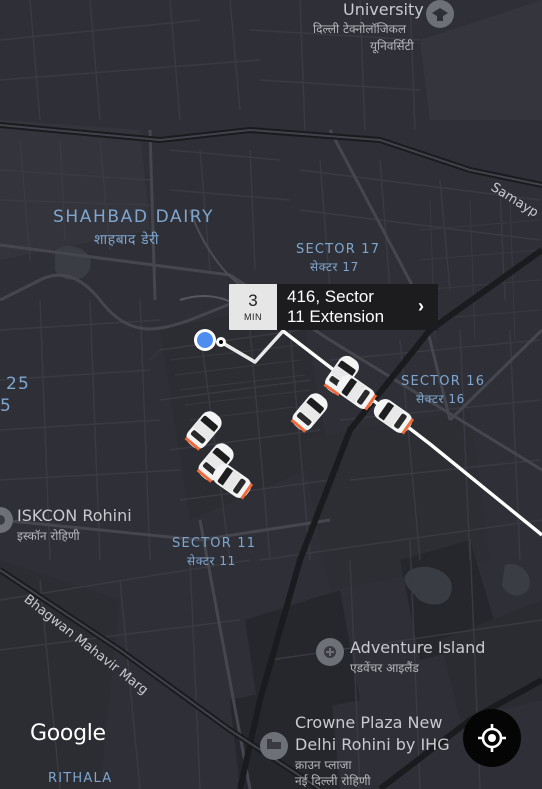  What do you see at coordinates (68, 733) in the screenshot?
I see `google-logo: Google` at bounding box center [68, 733].